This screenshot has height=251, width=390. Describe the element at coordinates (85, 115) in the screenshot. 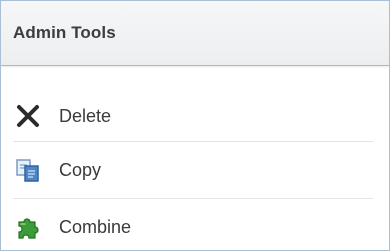

I see `delete-label: Delete` at that location.